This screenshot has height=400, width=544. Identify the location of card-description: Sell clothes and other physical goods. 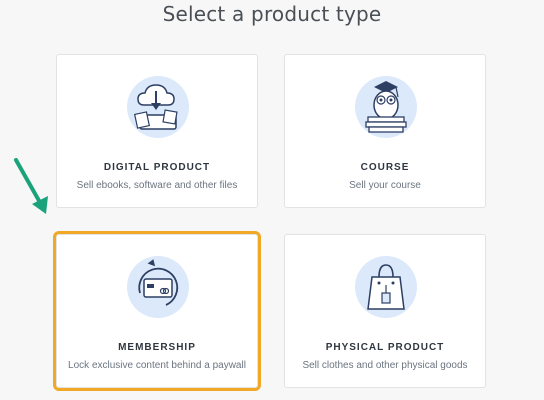
(385, 365).